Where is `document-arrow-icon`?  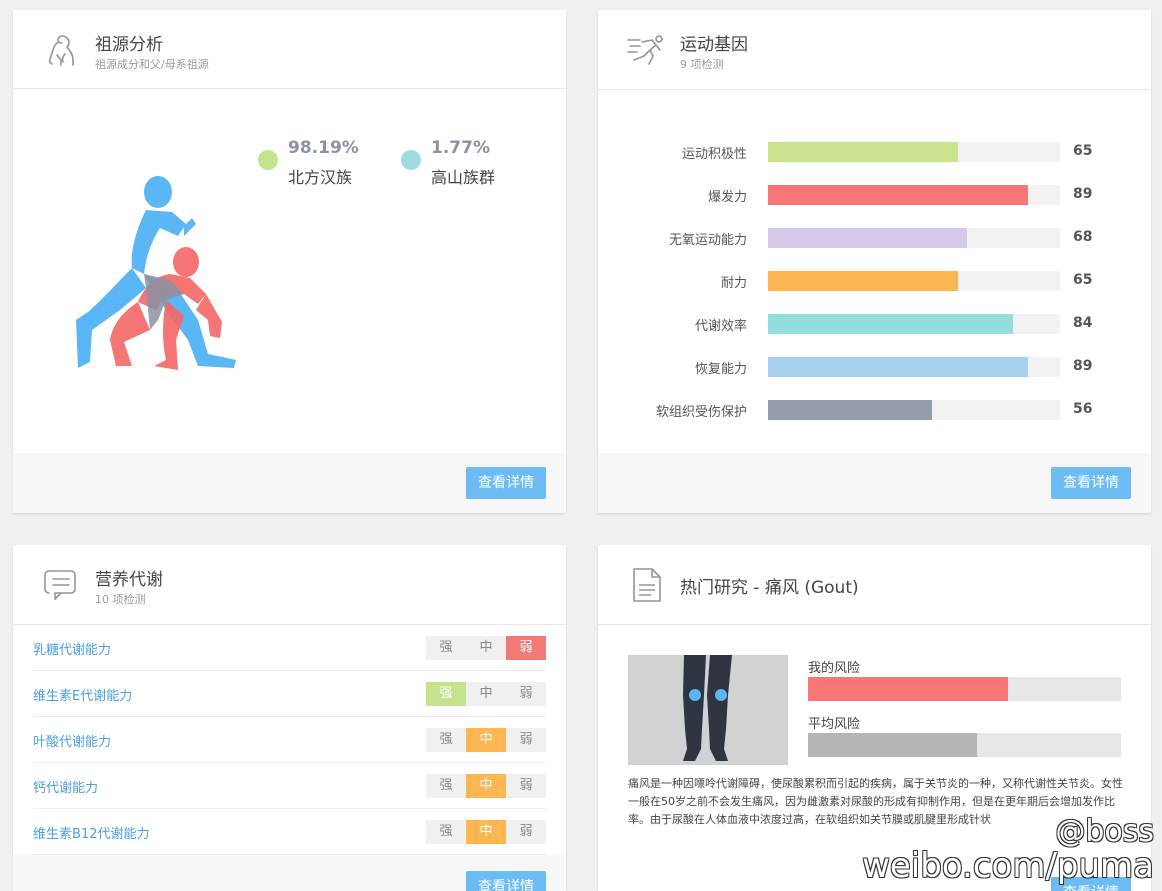 document-arrow-icon is located at coordinates (61, 585).